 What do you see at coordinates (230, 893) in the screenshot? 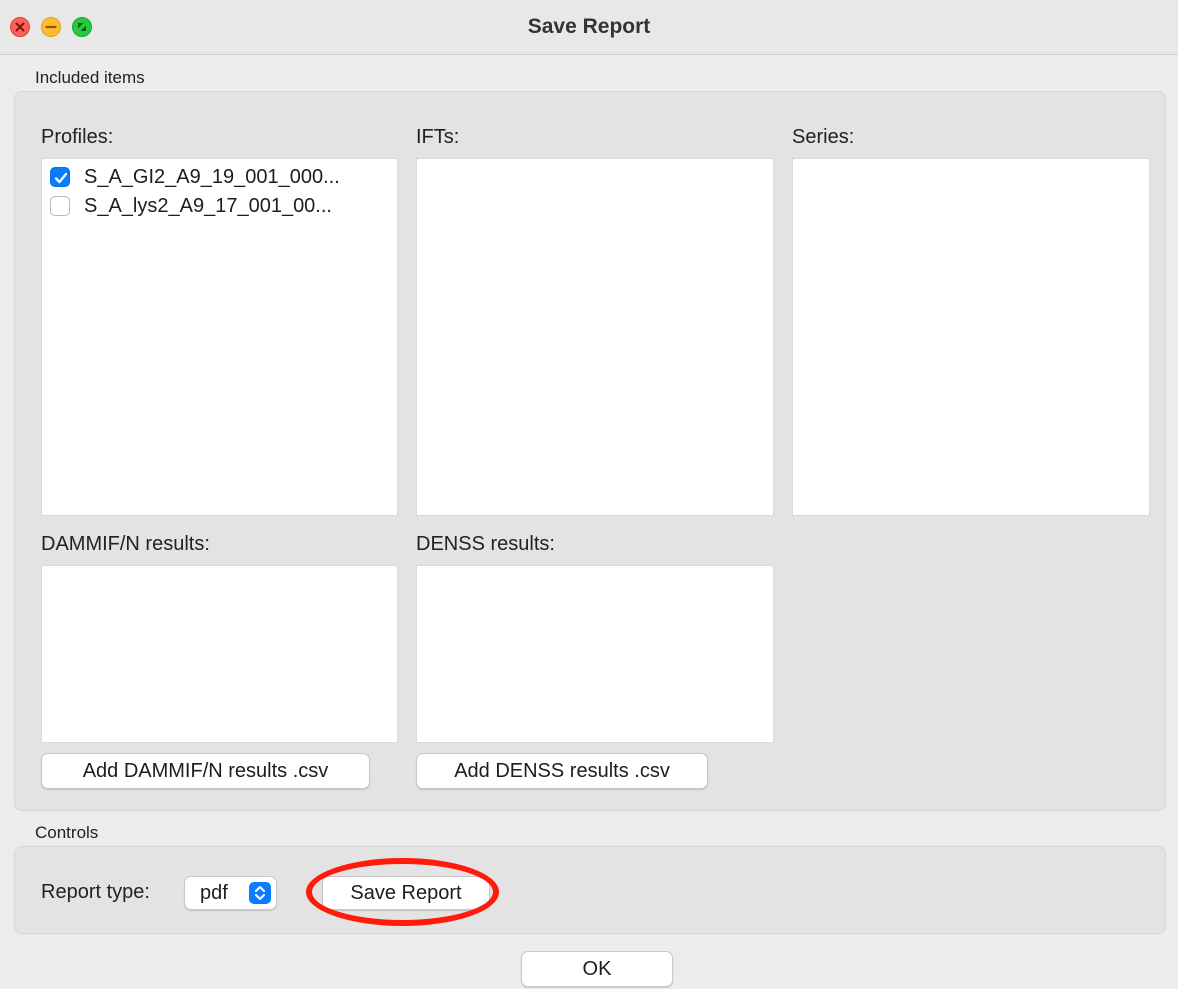
I see `report-type-select: pdf` at bounding box center [230, 893].